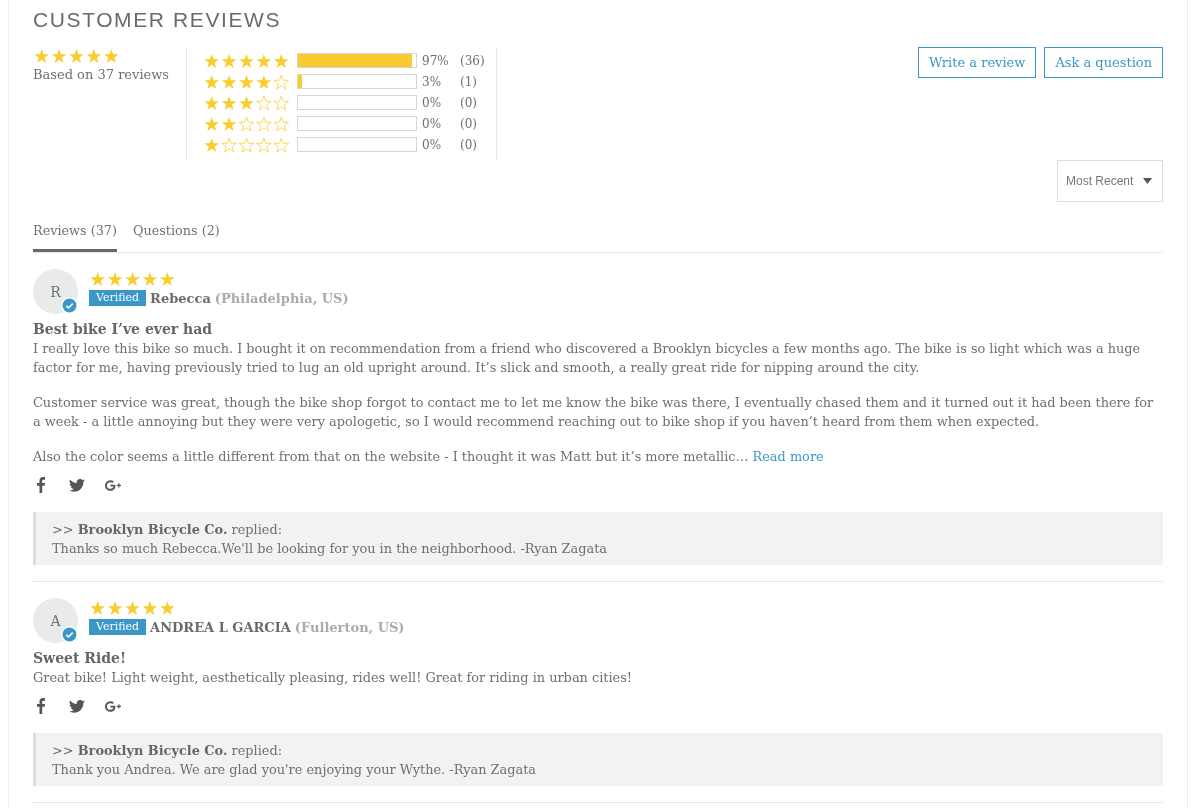  What do you see at coordinates (472, 60) in the screenshot?
I see `rating-count: (36)` at bounding box center [472, 60].